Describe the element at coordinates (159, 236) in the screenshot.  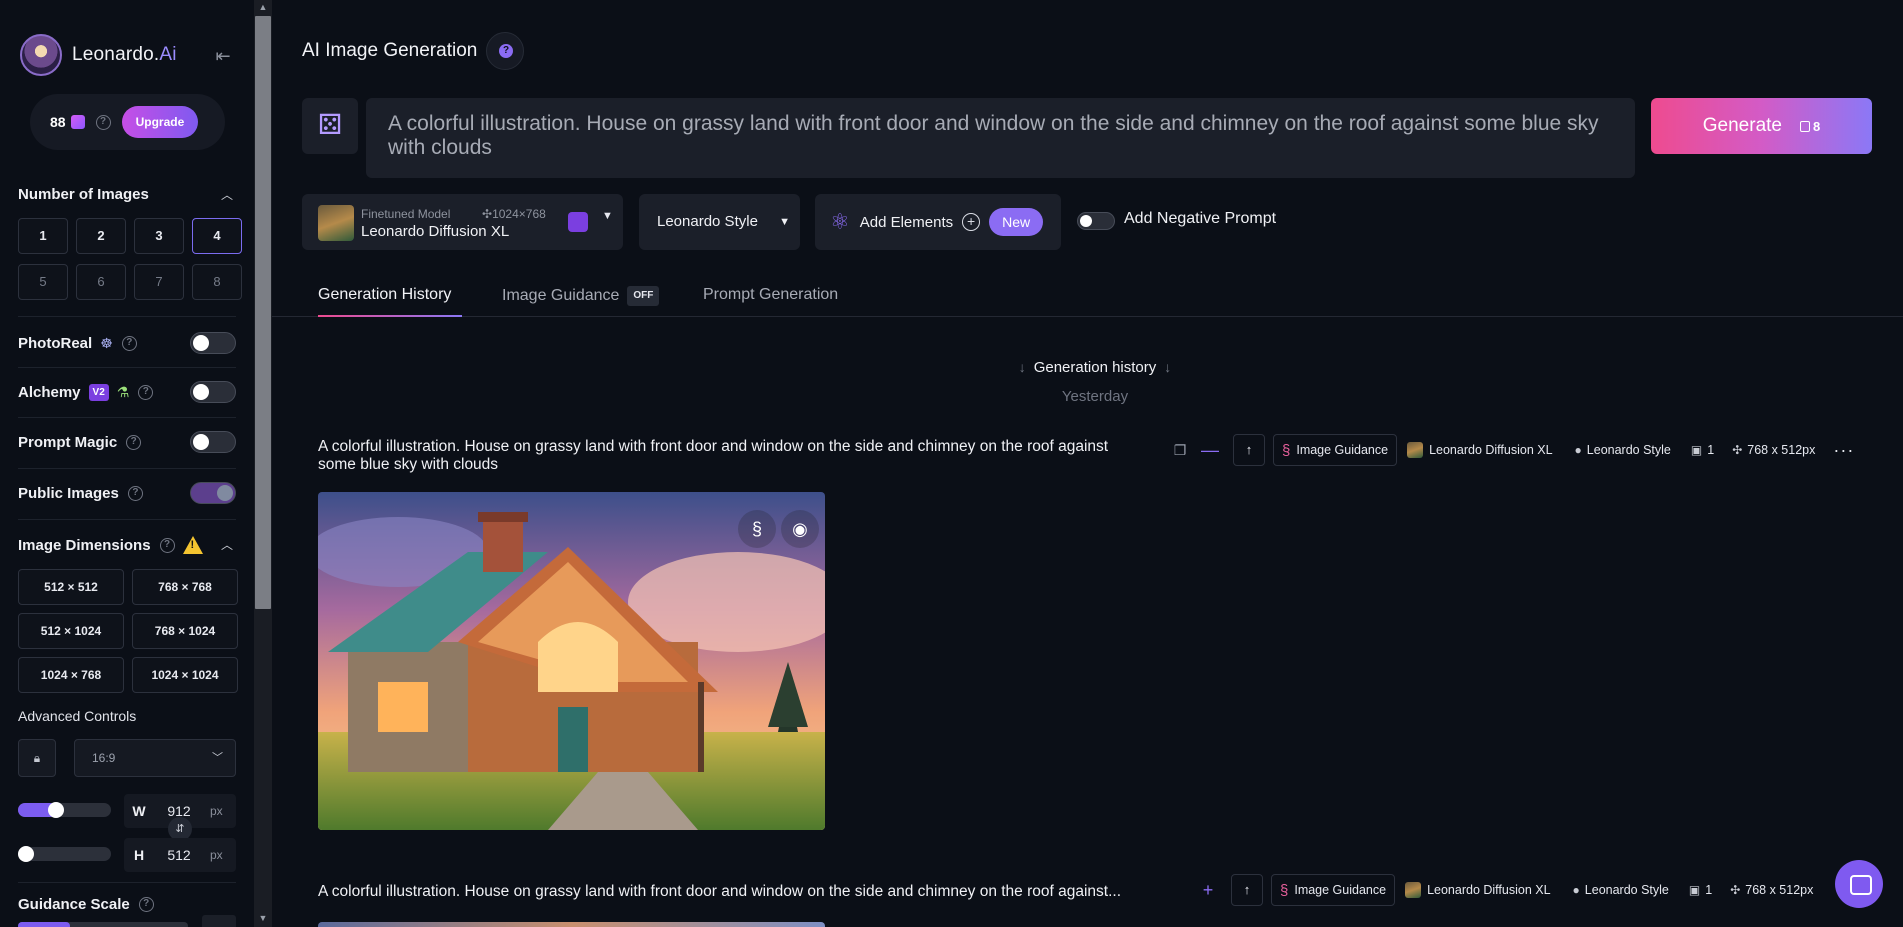
I see `num-images-option: 3` at that location.